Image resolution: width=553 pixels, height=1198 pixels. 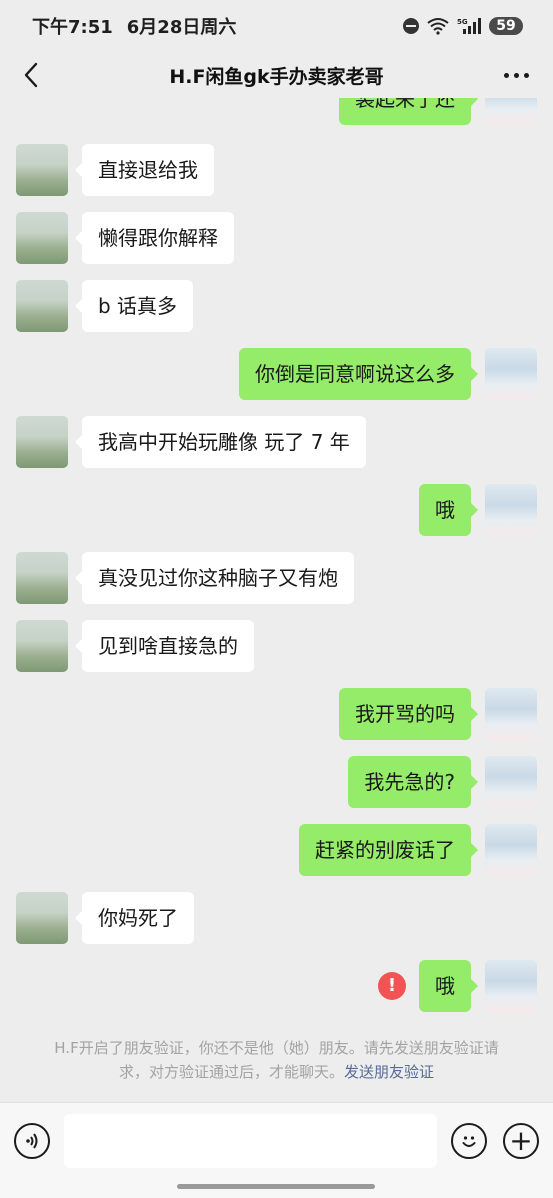 I want to click on message-bubble-contact: 直接退给我, so click(x=144, y=170).